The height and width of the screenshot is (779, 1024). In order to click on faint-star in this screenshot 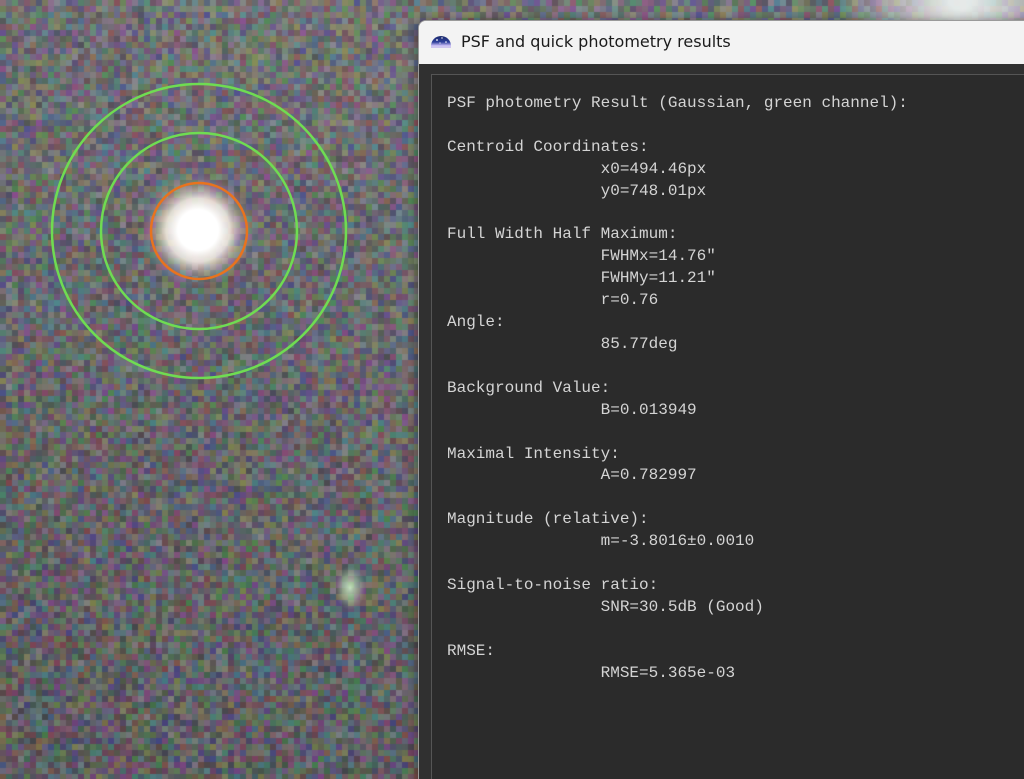, I will do `click(350, 588)`.